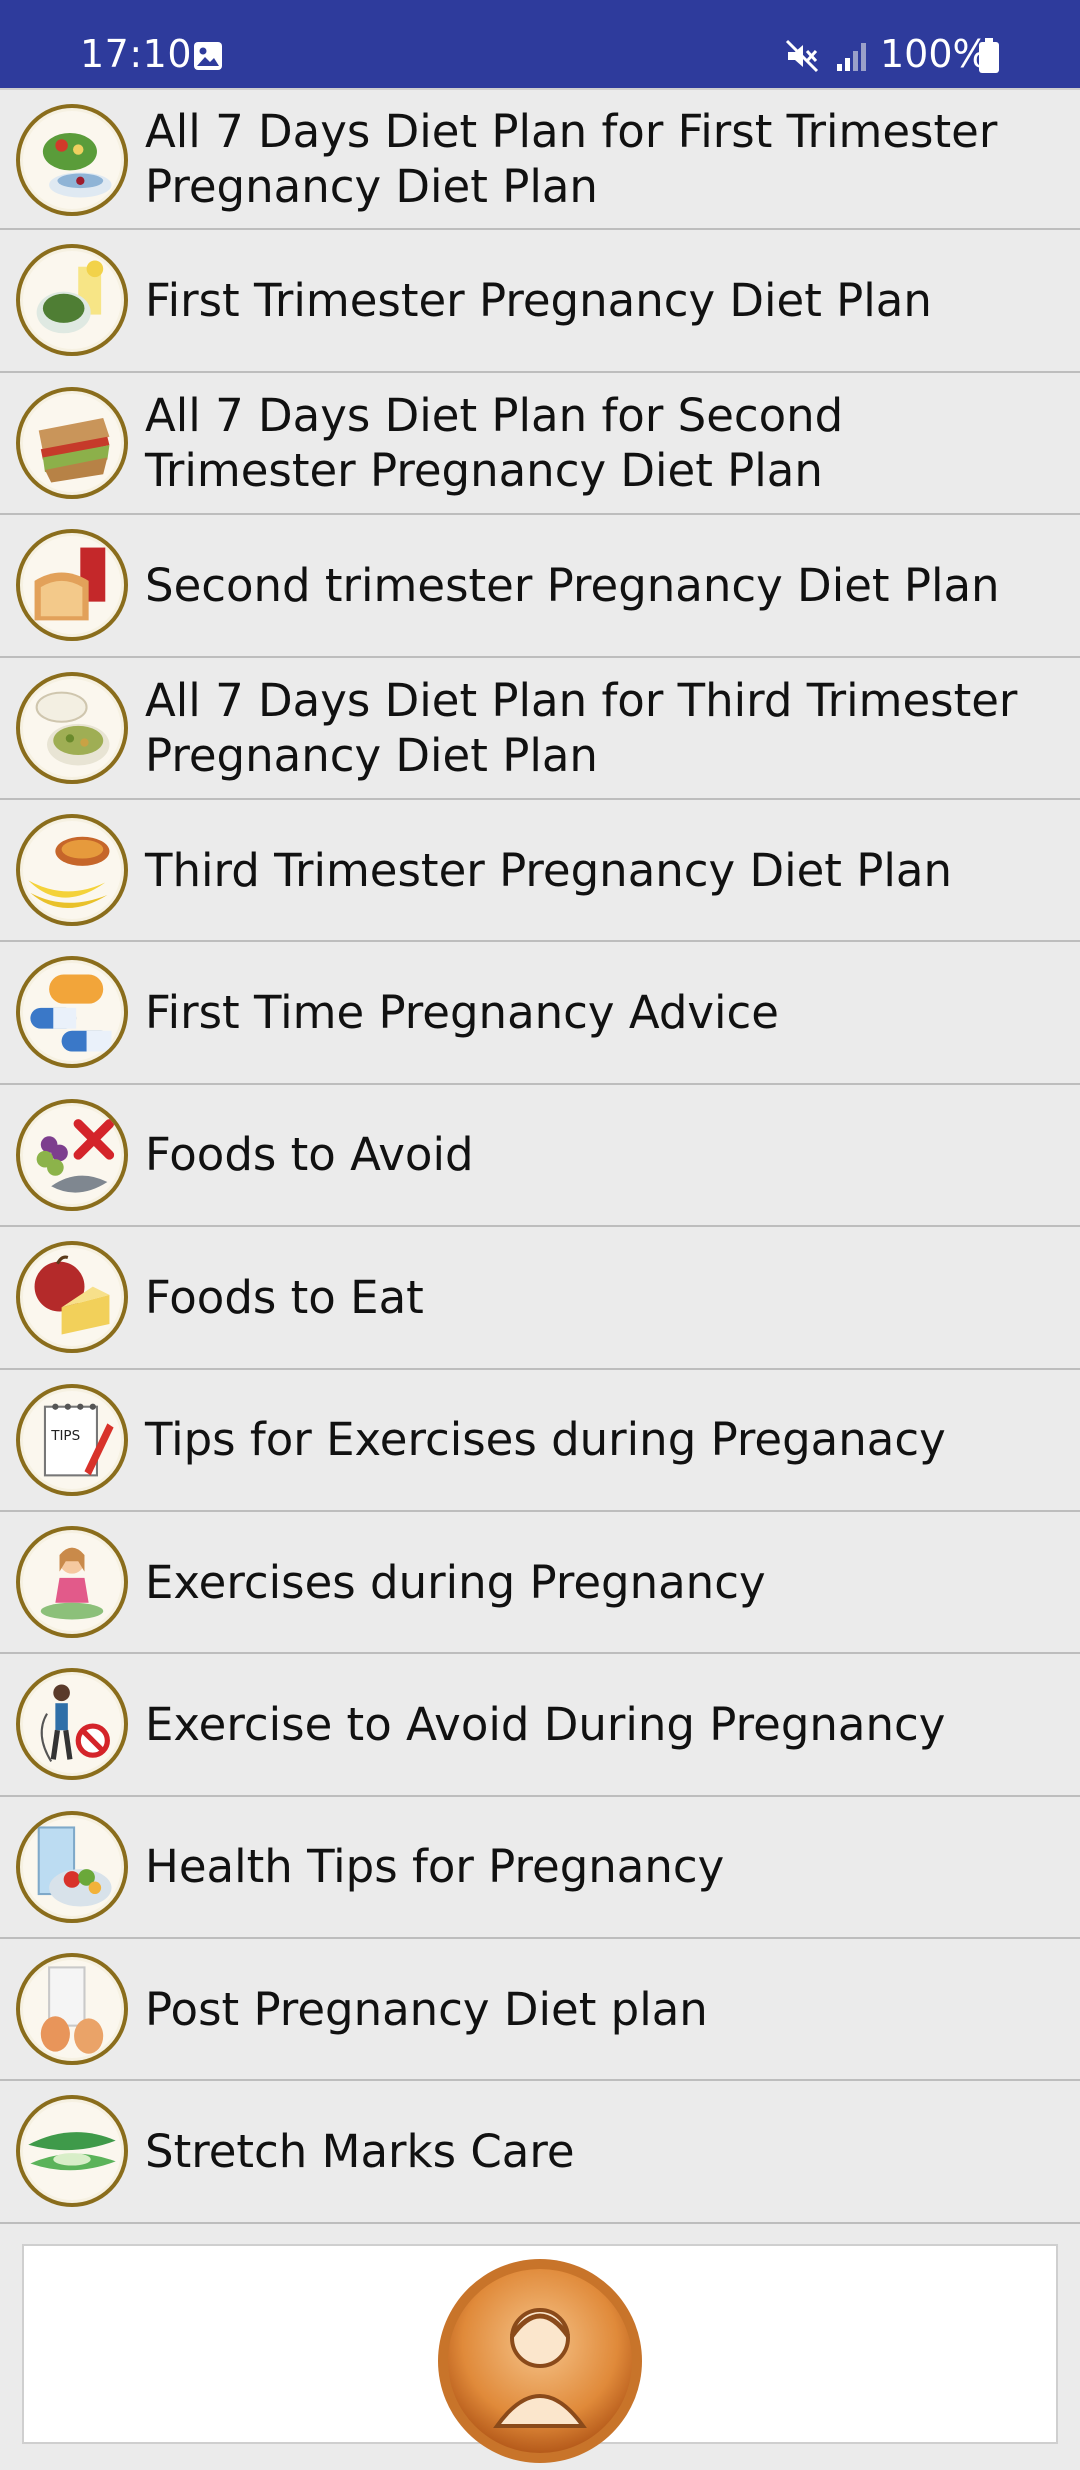  What do you see at coordinates (136, 54) in the screenshot?
I see `status-time: 17:10` at bounding box center [136, 54].